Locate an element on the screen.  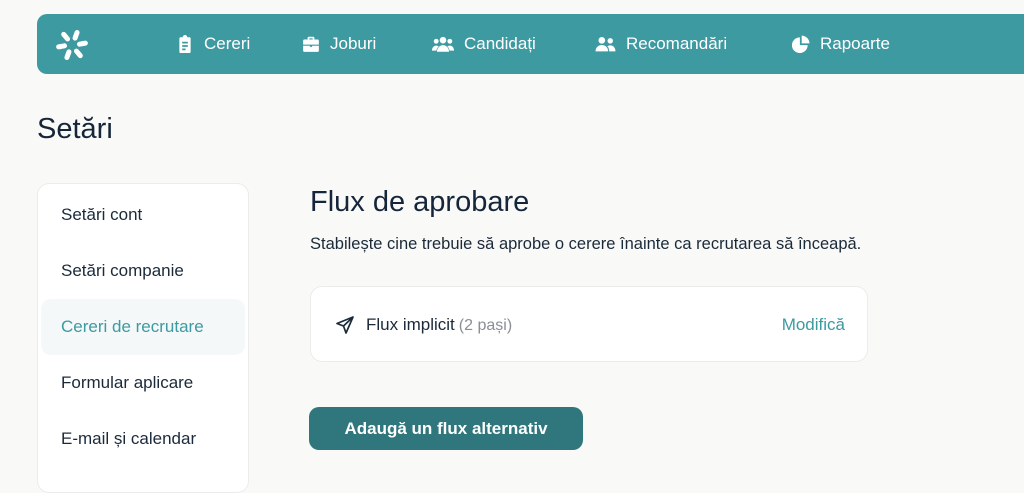
nav-item-label: Candidați is located at coordinates (500, 43).